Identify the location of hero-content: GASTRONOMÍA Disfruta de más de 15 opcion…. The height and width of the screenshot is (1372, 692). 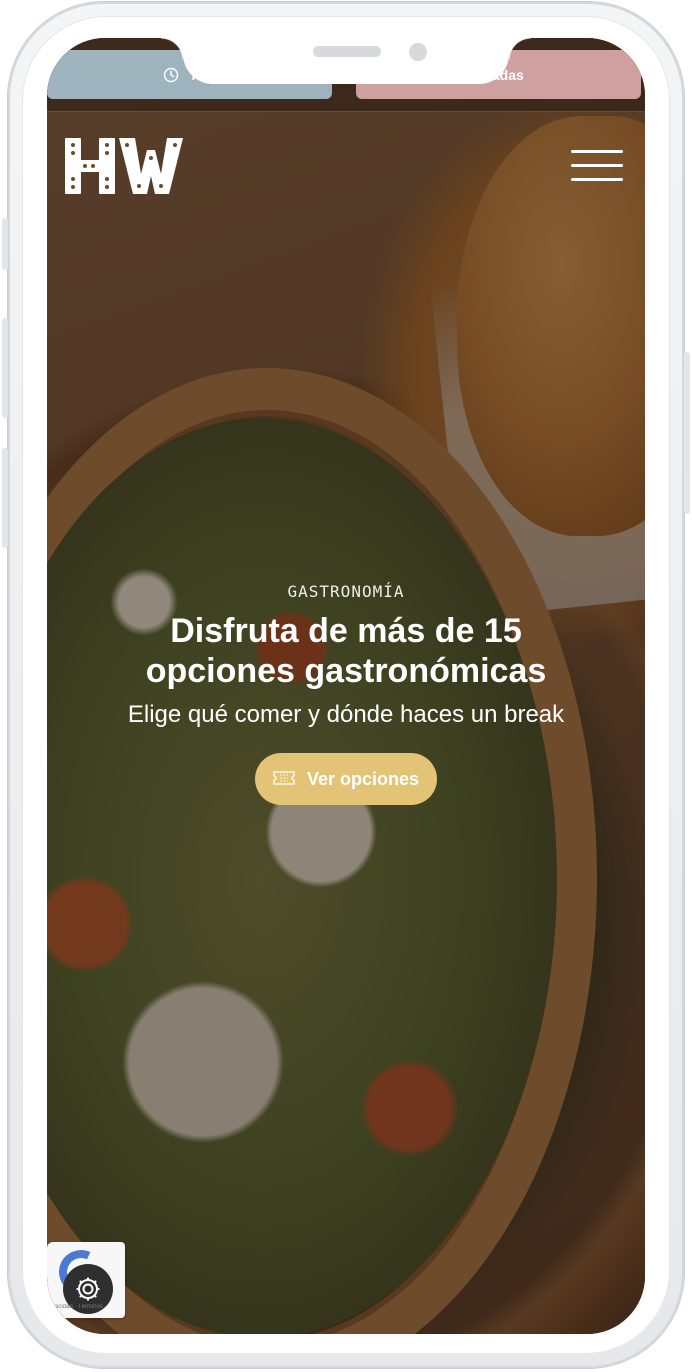
(346, 693).